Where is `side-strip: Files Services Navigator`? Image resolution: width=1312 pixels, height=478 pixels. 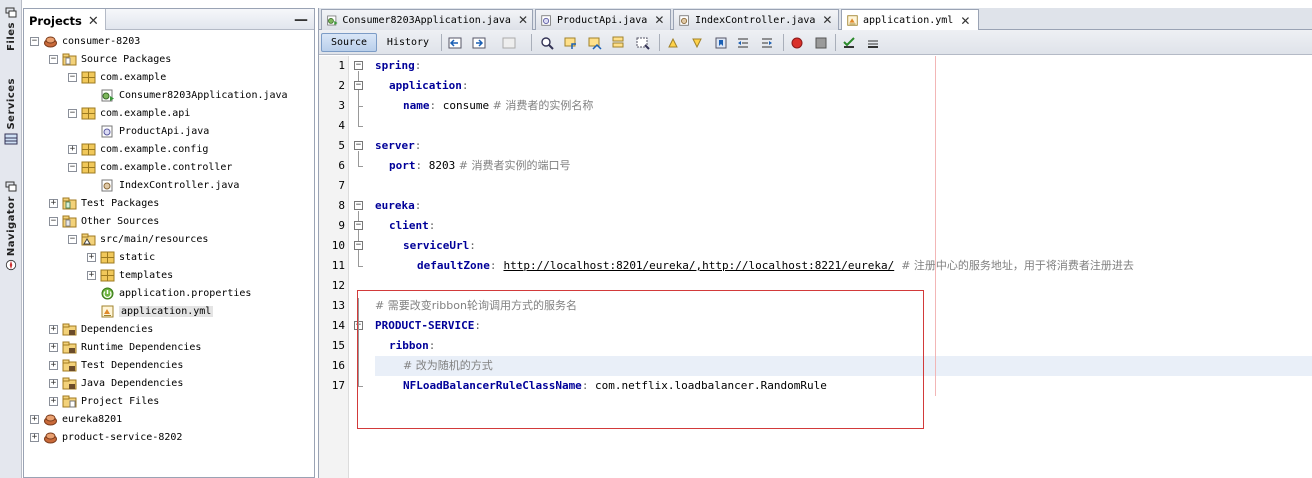 side-strip: Files Services Navigator is located at coordinates (11, 239).